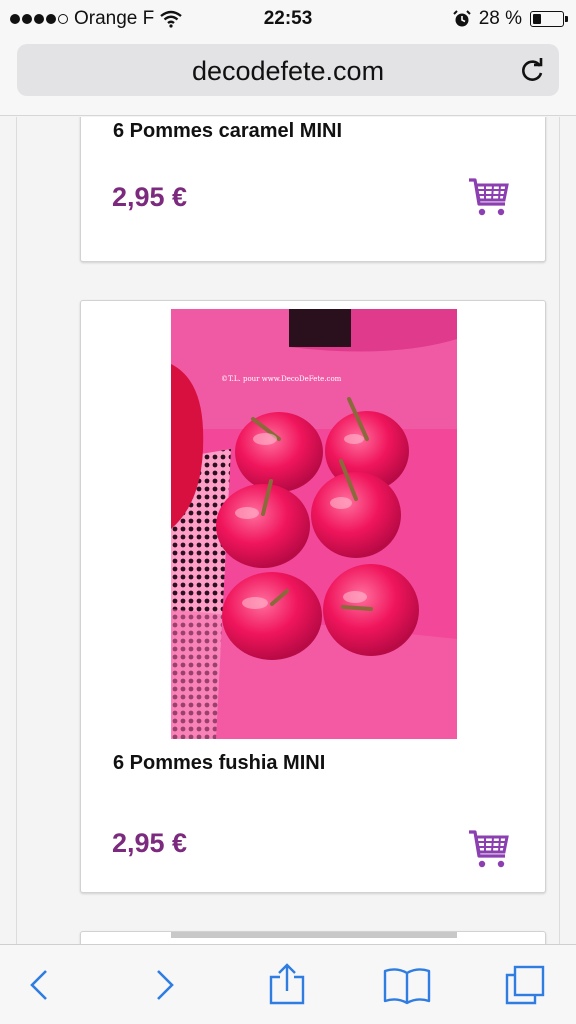 The image size is (576, 1024). I want to click on battery-icon, so click(549, 19).